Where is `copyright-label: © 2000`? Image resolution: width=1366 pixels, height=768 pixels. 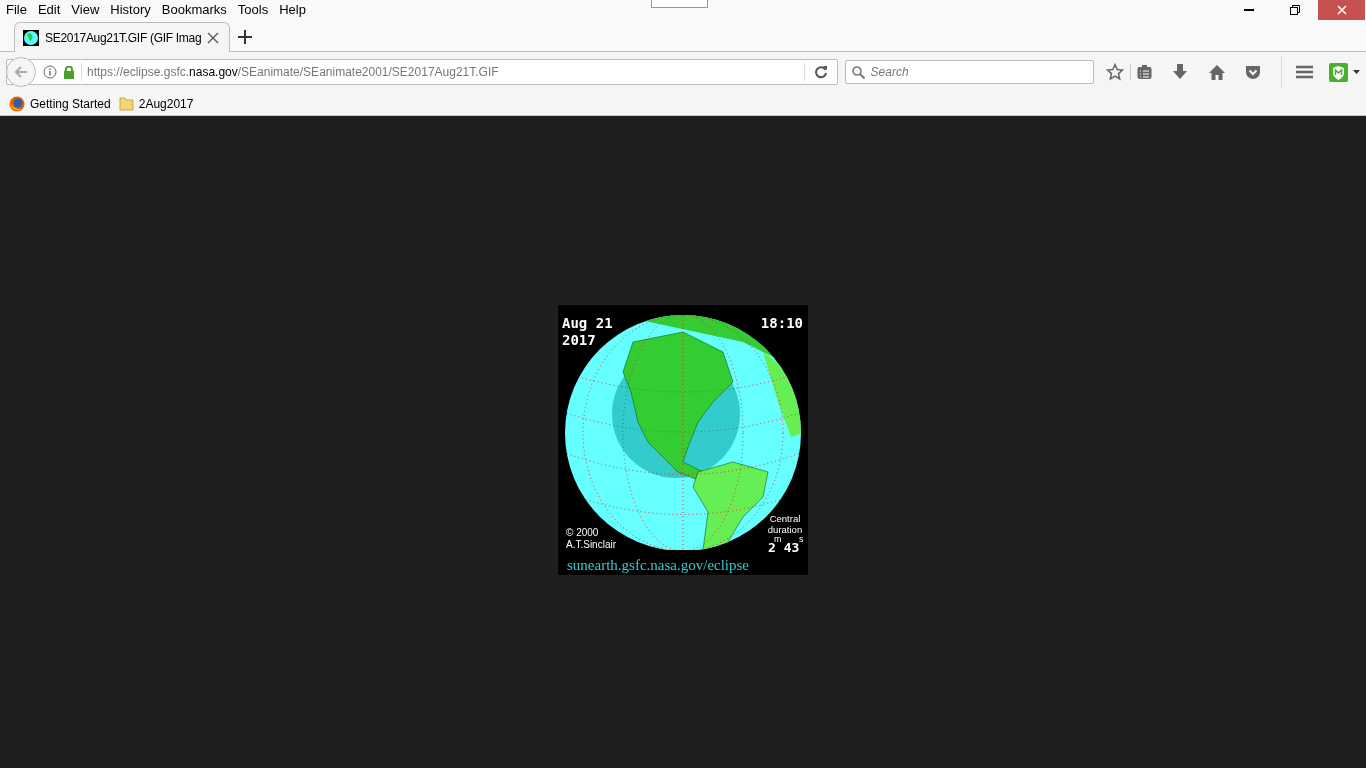
copyright-label: © 2000 is located at coordinates (582, 532).